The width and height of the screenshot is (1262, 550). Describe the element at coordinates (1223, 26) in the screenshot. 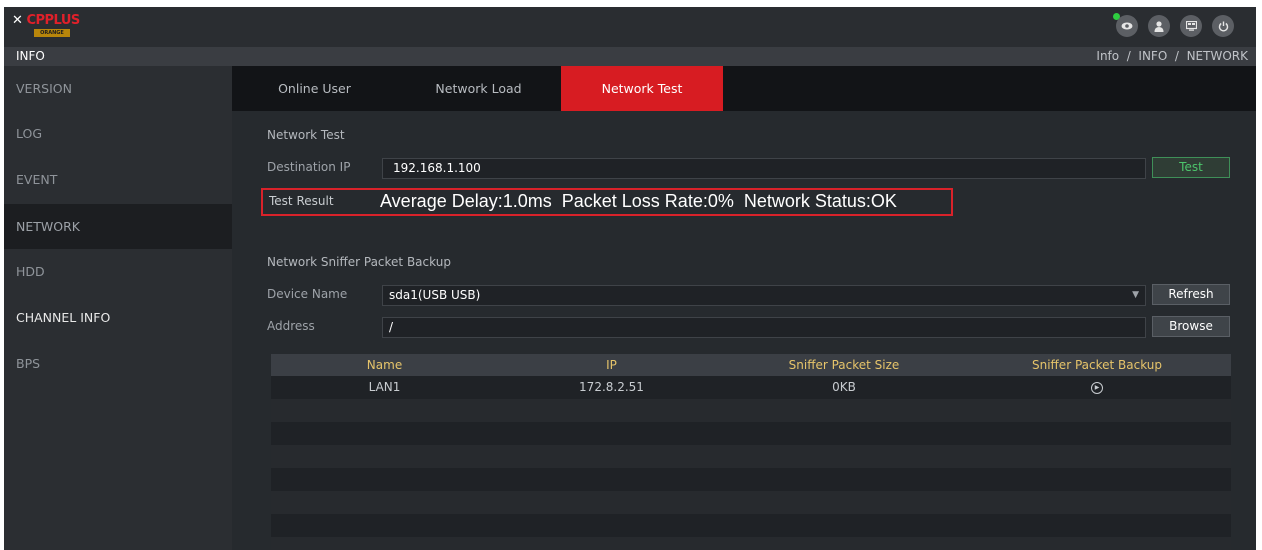

I see `power-icon` at that location.